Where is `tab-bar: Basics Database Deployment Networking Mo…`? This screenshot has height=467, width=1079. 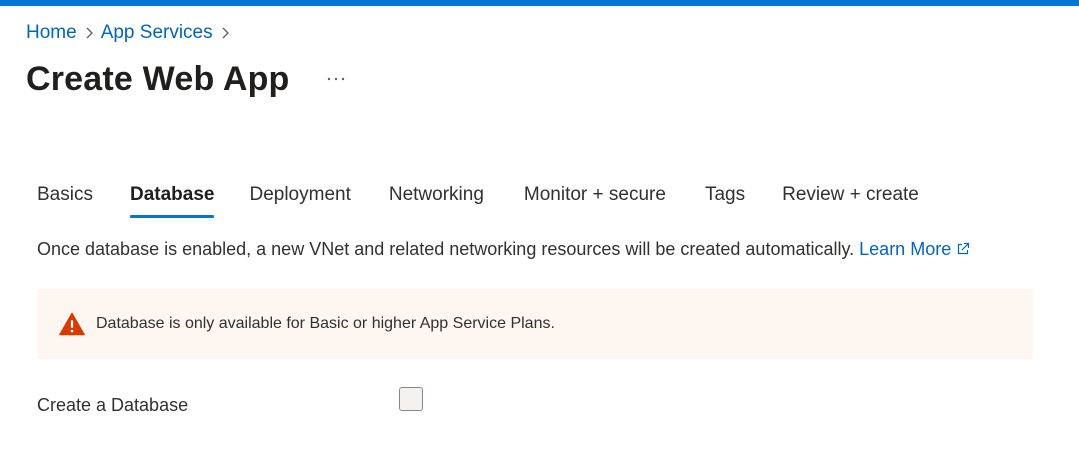 tab-bar: Basics Database Deployment Networking Mo… is located at coordinates (478, 201).